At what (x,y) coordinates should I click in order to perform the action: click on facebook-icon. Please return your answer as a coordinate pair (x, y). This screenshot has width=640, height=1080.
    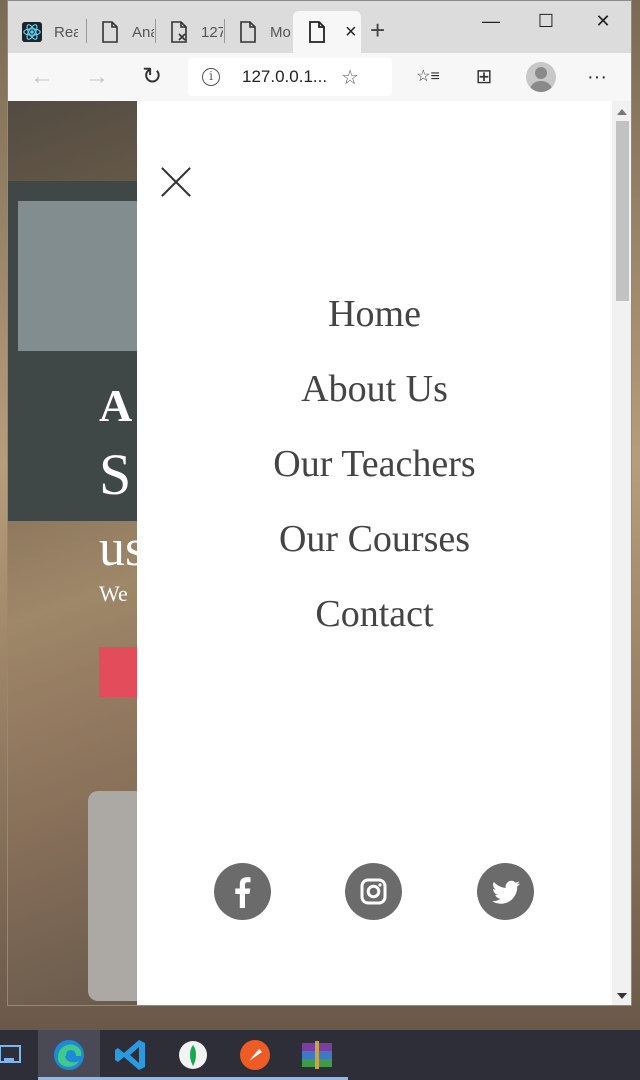
    Looking at the image, I should click on (243, 892).